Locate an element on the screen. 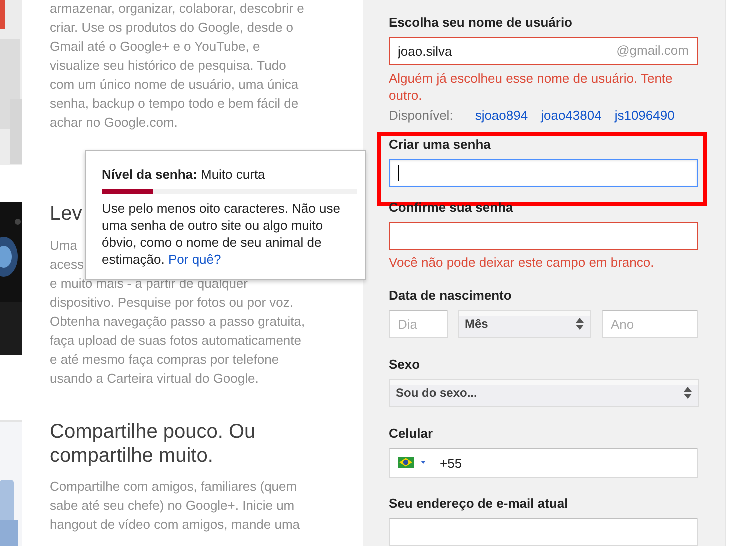 The width and height of the screenshot is (755, 546). section-heading: Lev is located at coordinates (66, 214).